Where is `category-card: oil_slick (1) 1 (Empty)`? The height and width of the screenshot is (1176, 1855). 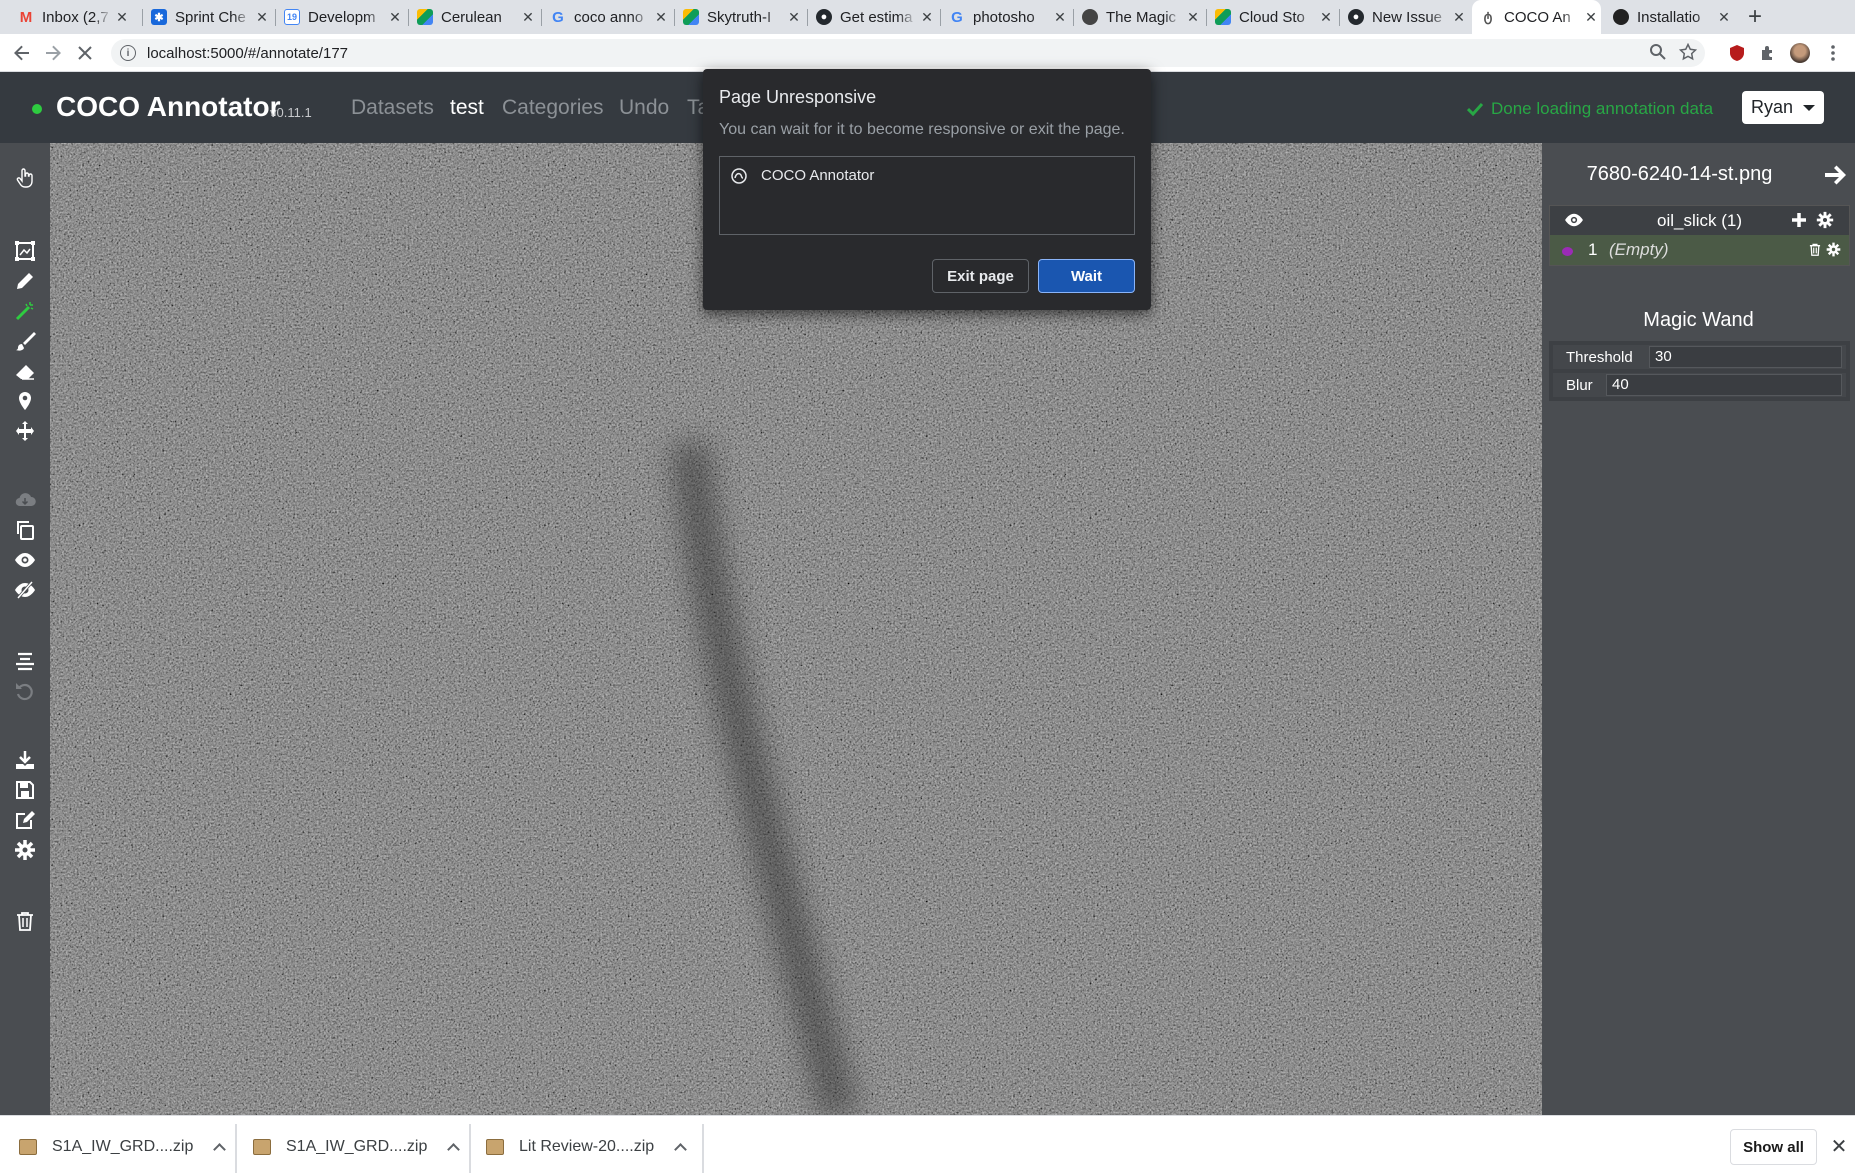
category-card: oil_slick (1) 1 (Empty) is located at coordinates (1699, 235).